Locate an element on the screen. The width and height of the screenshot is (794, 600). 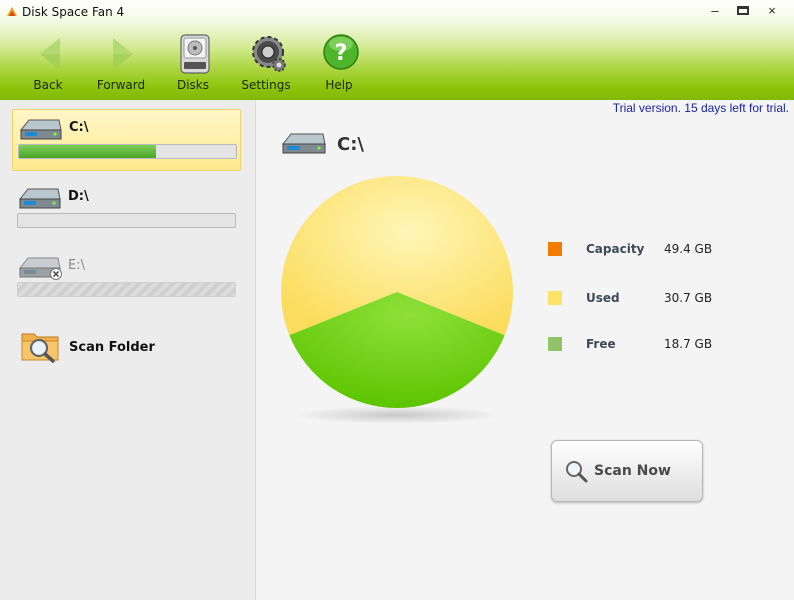
drive-item-e: E:\ is located at coordinates (126, 279).